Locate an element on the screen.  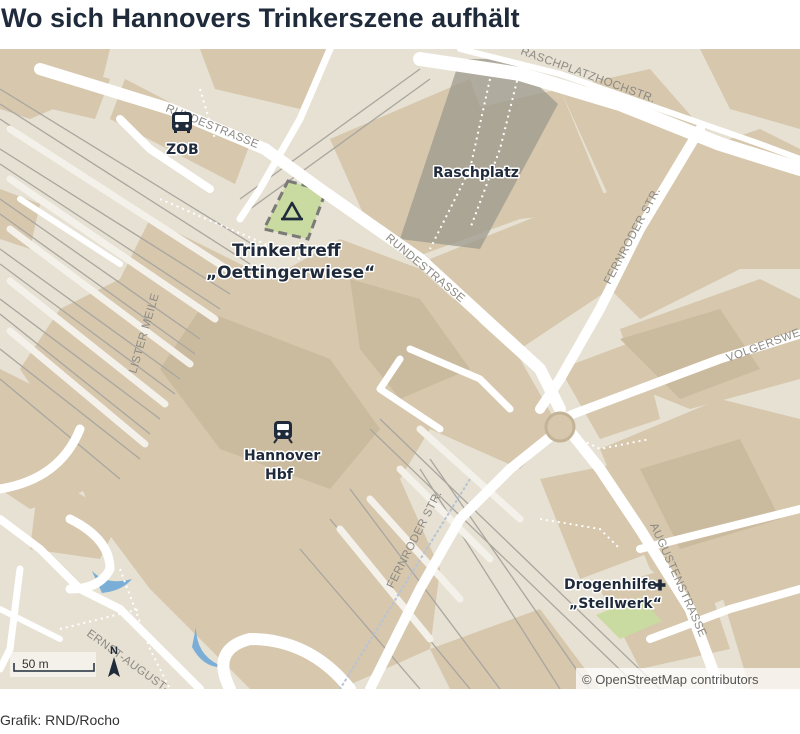
label-hbf-line1: Hannover is located at coordinates (282, 456).